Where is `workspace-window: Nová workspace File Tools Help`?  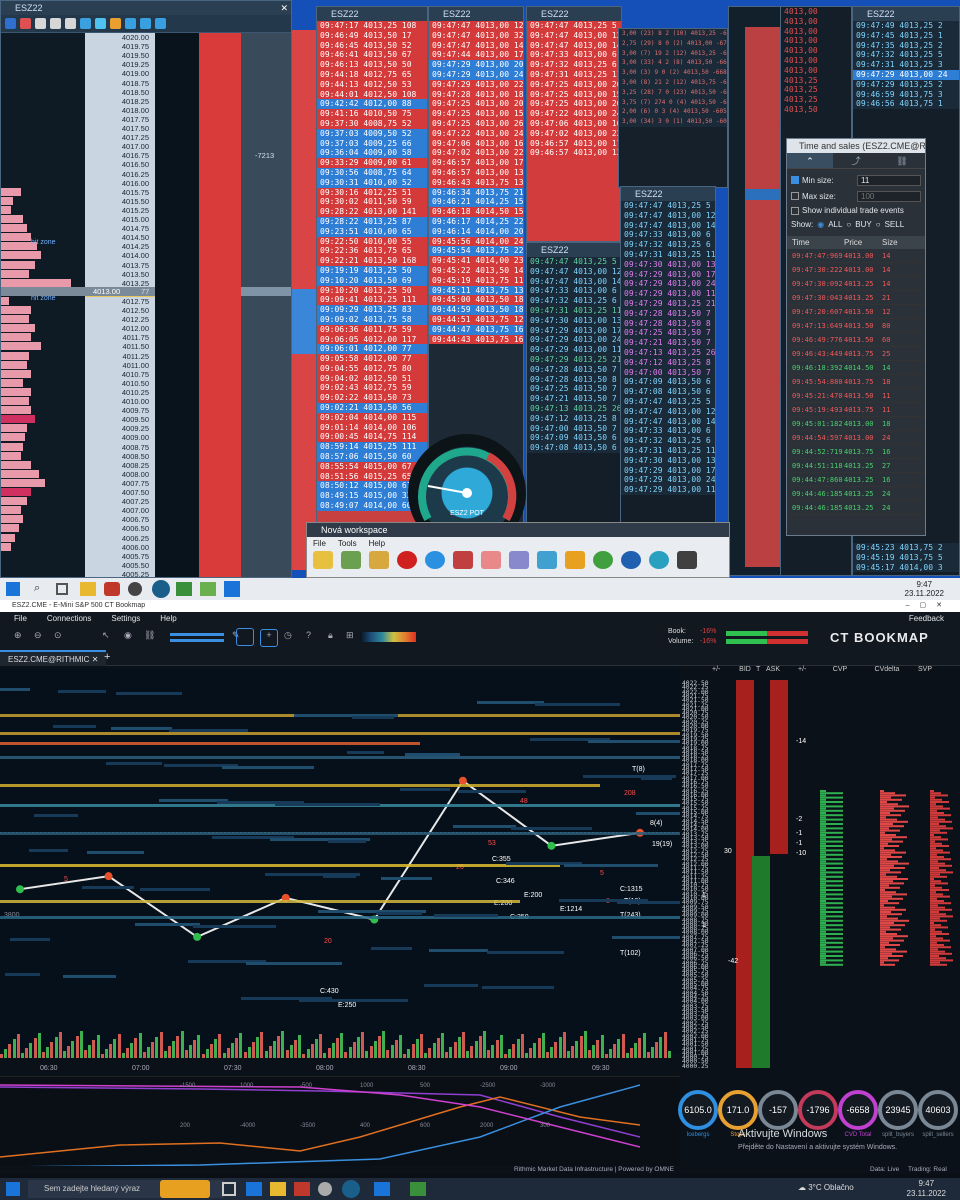
workspace-window: Nová workspace File Tools Help is located at coordinates (518, 550).